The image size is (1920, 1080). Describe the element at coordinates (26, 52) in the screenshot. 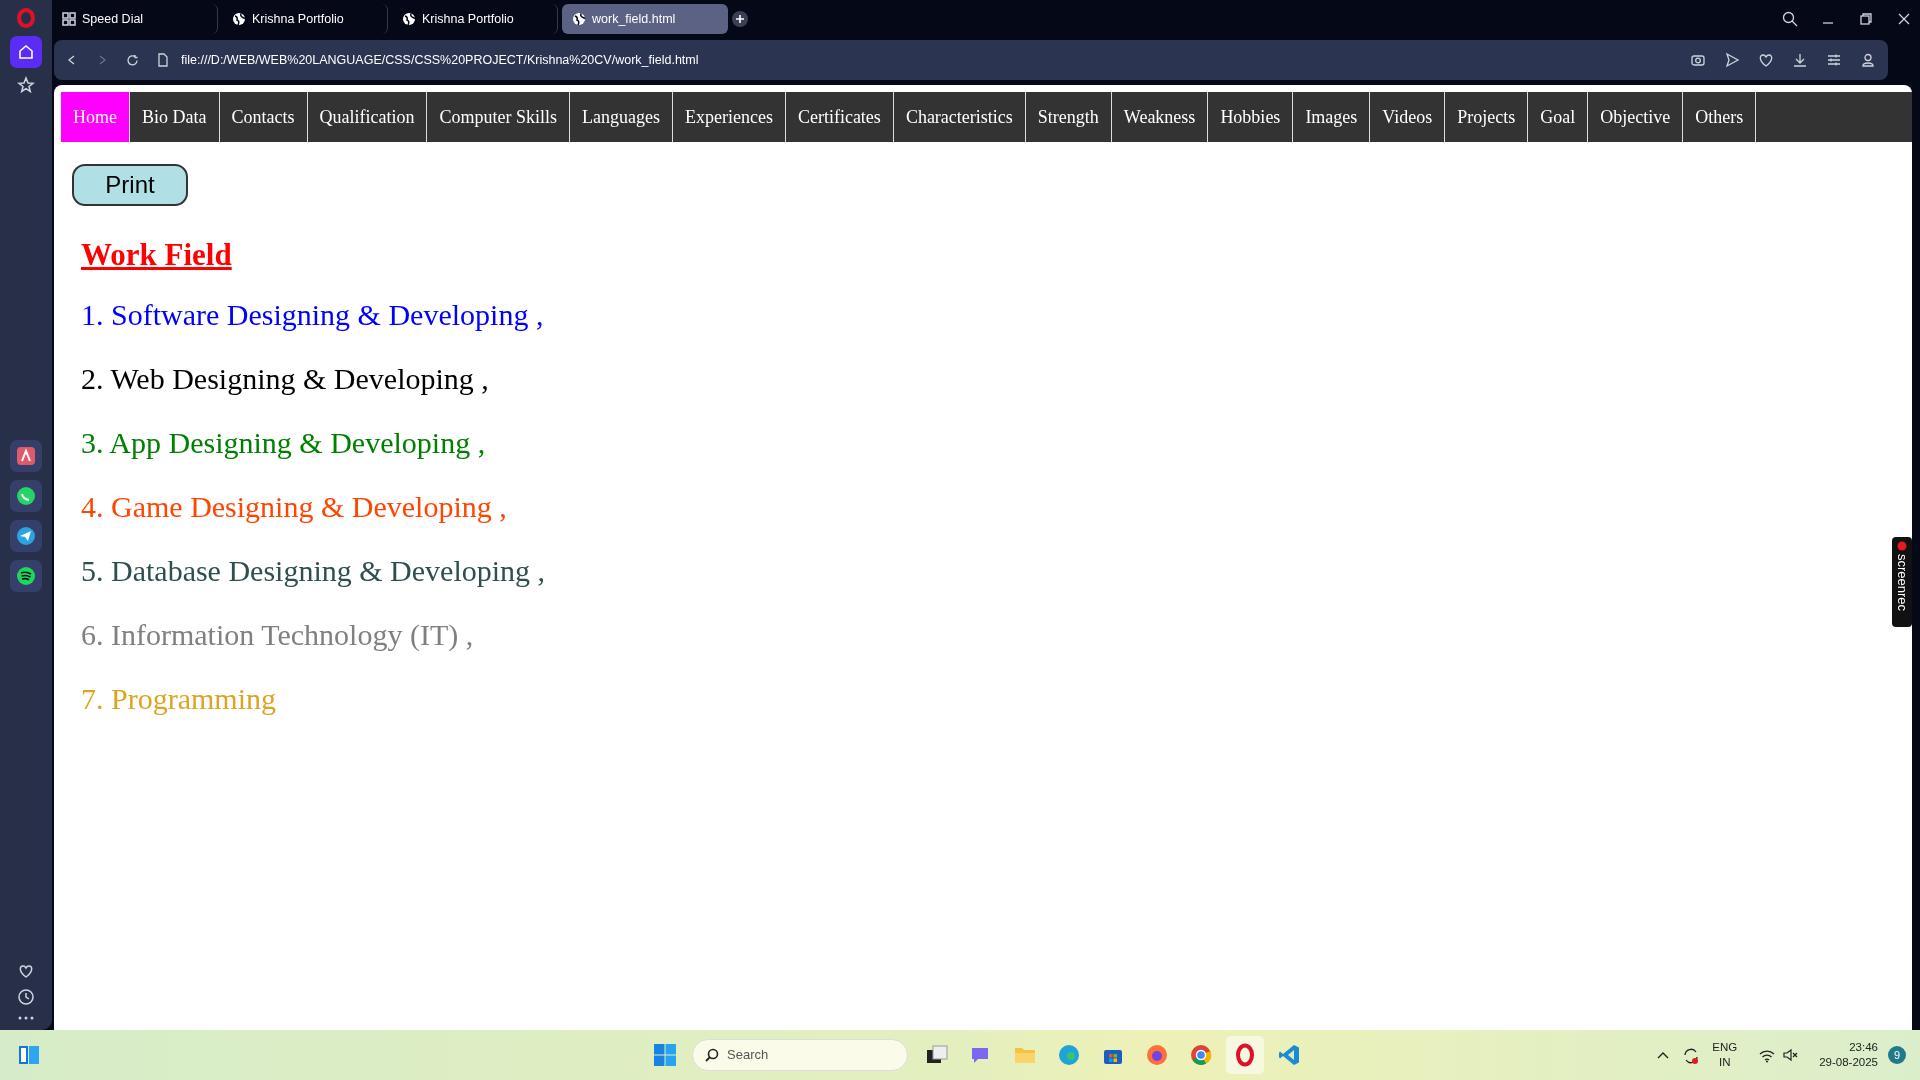

I see `home-icon` at that location.